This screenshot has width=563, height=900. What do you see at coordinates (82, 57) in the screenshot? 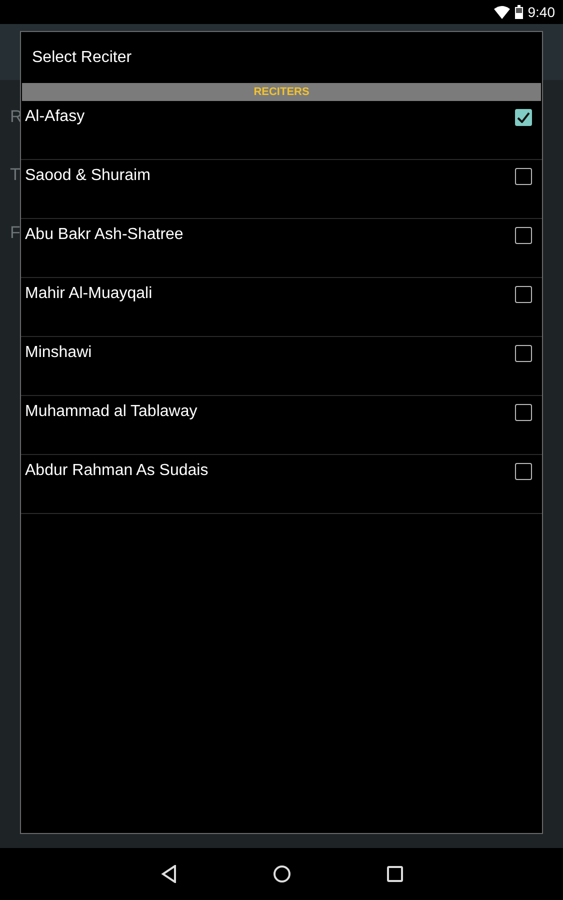
I see `dialog-title: Select Reciter` at bounding box center [82, 57].